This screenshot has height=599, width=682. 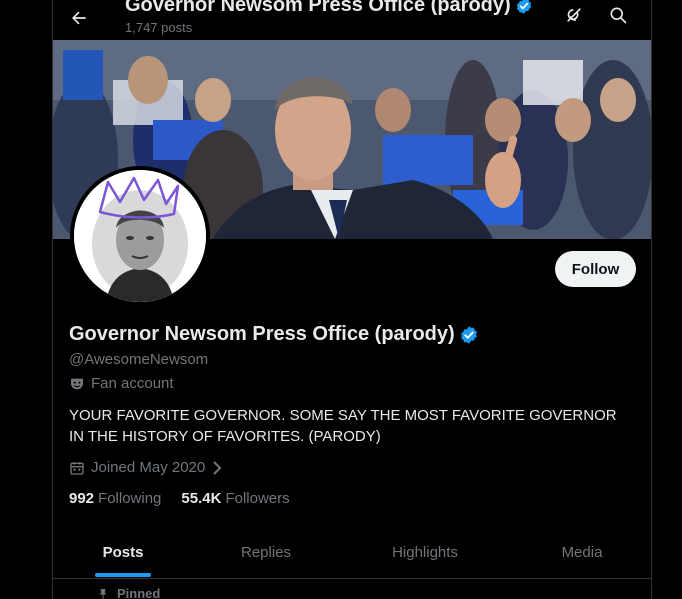 I want to click on profile-handle: @AwesomeNewsom, so click(x=139, y=359).